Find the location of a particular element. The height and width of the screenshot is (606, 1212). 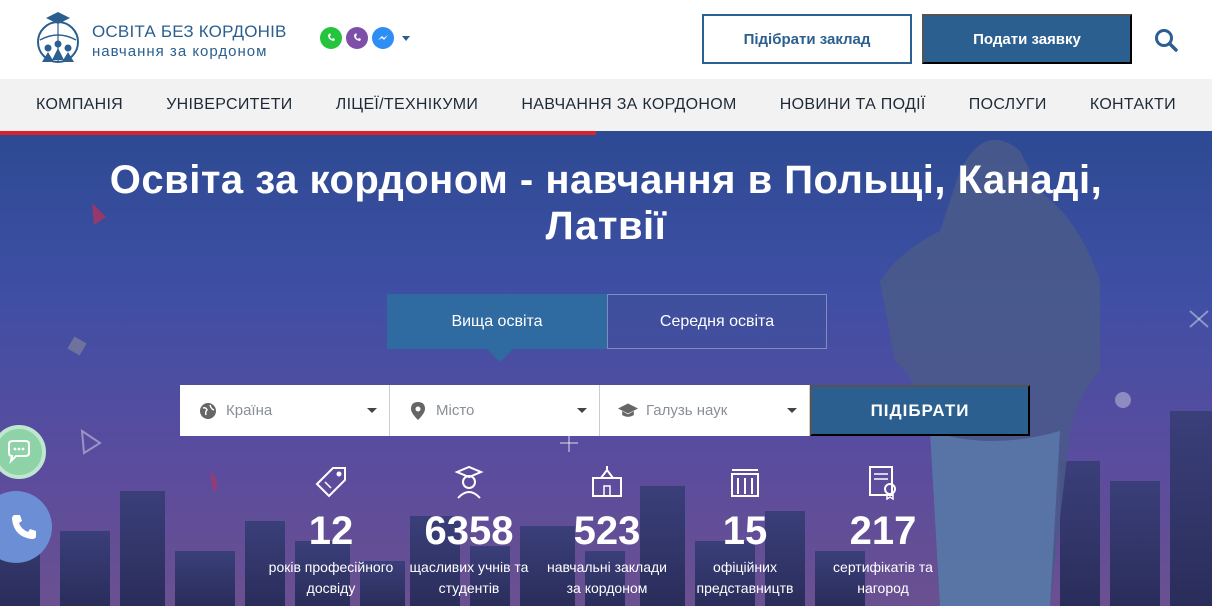

stat-label: сертифікатів та нагород is located at coordinates (883, 577).